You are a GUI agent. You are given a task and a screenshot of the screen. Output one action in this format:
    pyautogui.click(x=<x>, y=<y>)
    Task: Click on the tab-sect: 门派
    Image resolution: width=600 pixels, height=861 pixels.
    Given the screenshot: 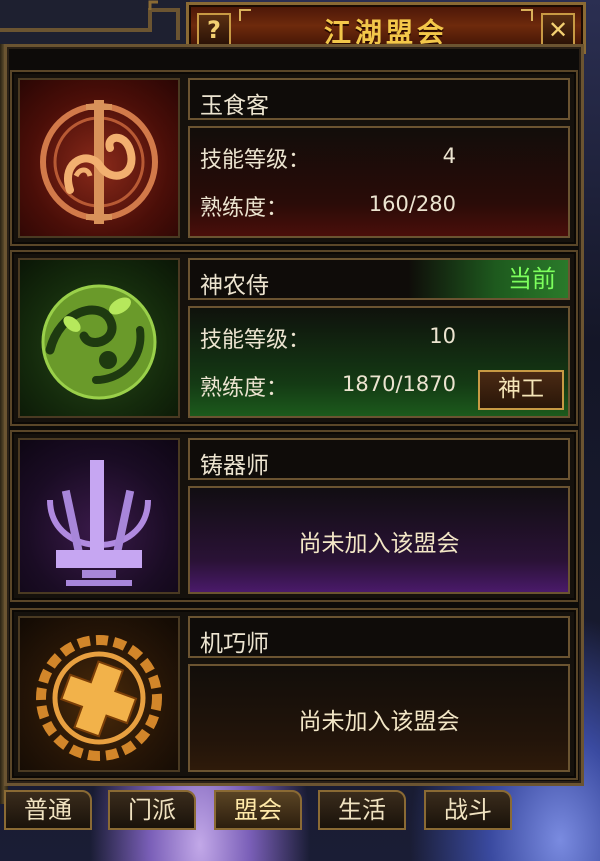 What is the action you would take?
    pyautogui.click(x=152, y=810)
    